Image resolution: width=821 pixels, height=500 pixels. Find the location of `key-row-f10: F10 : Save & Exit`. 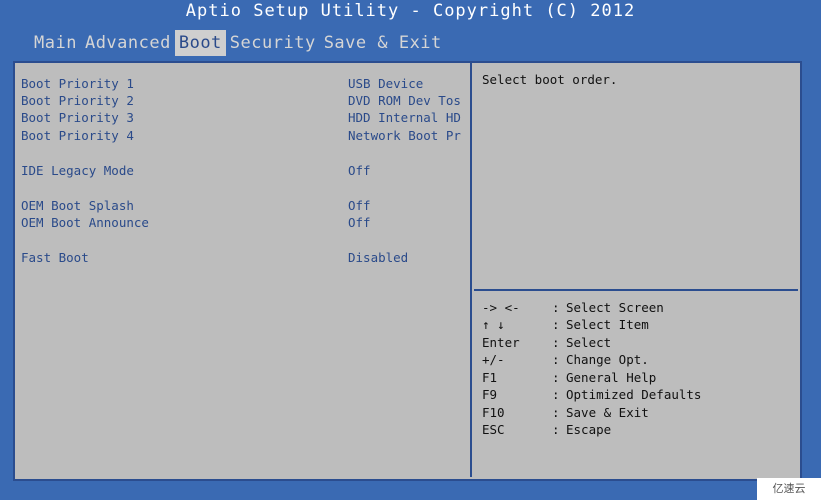

key-row-f10: F10 : Save & Exit is located at coordinates (637, 412).